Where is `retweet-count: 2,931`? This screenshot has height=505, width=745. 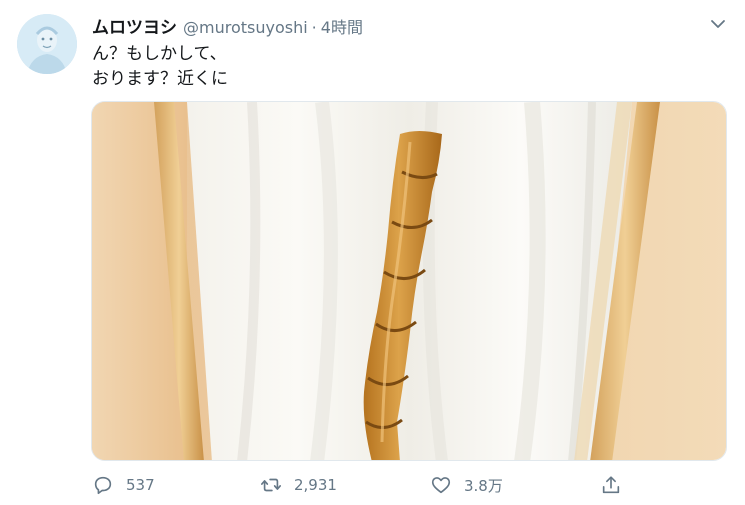 retweet-count: 2,931 is located at coordinates (315, 485).